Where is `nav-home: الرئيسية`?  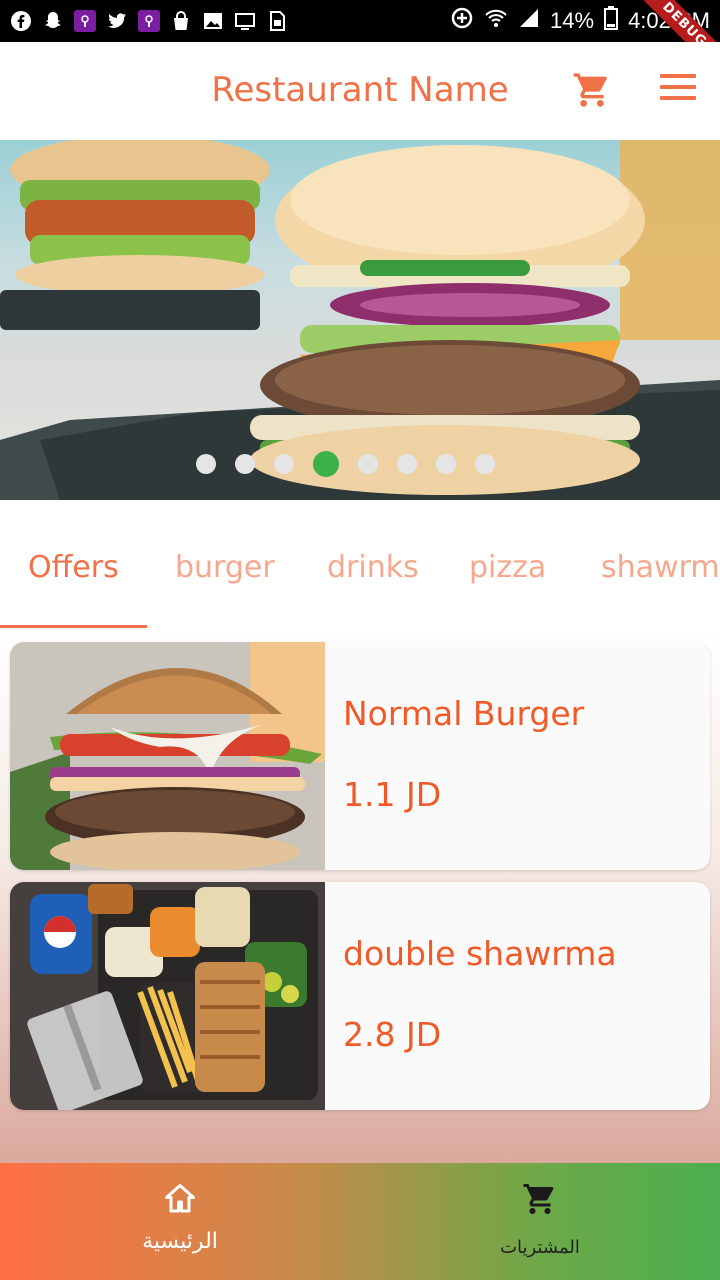
nav-home: الرئيسية is located at coordinates (180, 1221).